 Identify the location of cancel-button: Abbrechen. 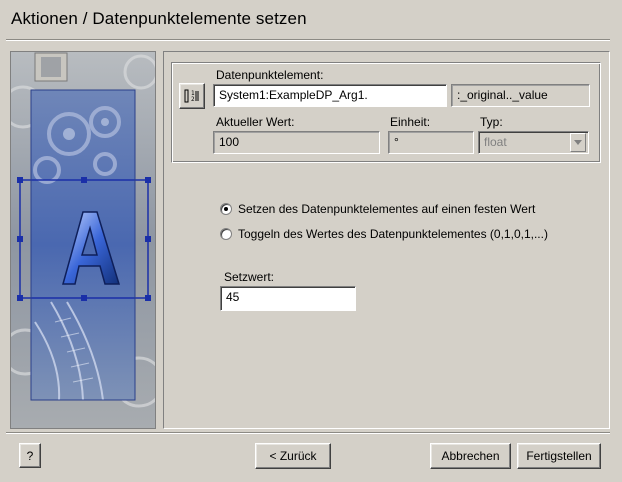
(470, 456).